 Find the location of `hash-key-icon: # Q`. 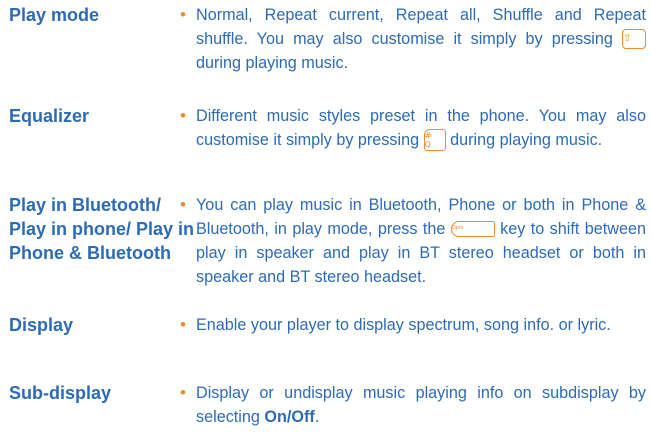

hash-key-icon: # Q is located at coordinates (434, 139).